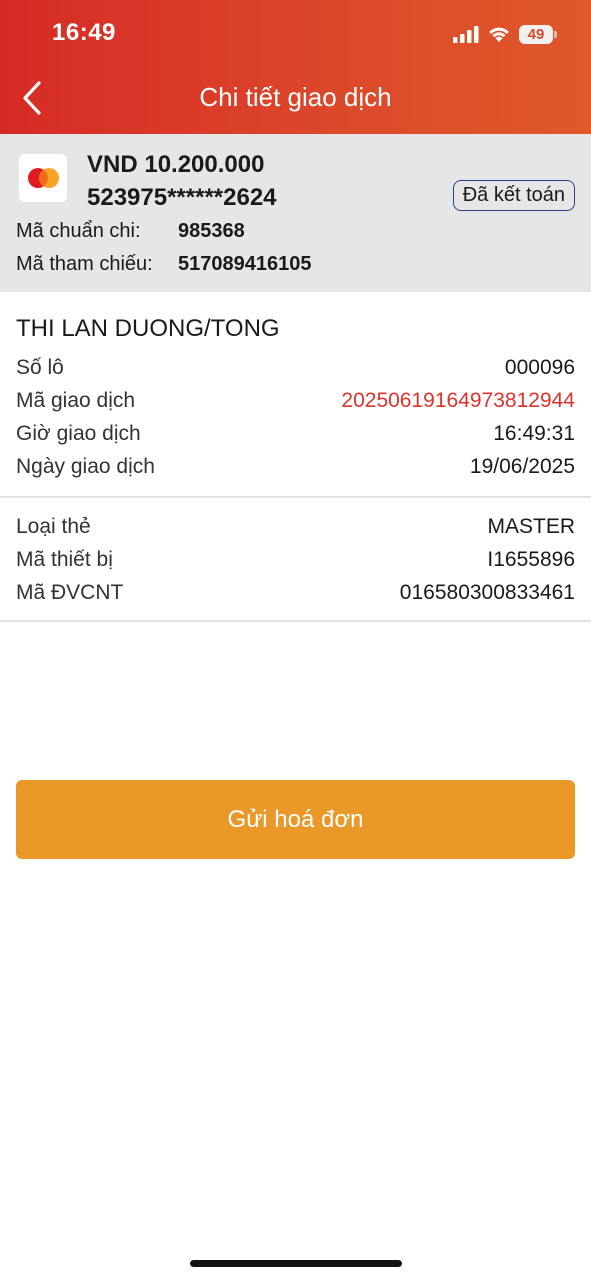  Describe the element at coordinates (64, 559) in the screenshot. I see `device-label: Mã thiết bị` at that location.